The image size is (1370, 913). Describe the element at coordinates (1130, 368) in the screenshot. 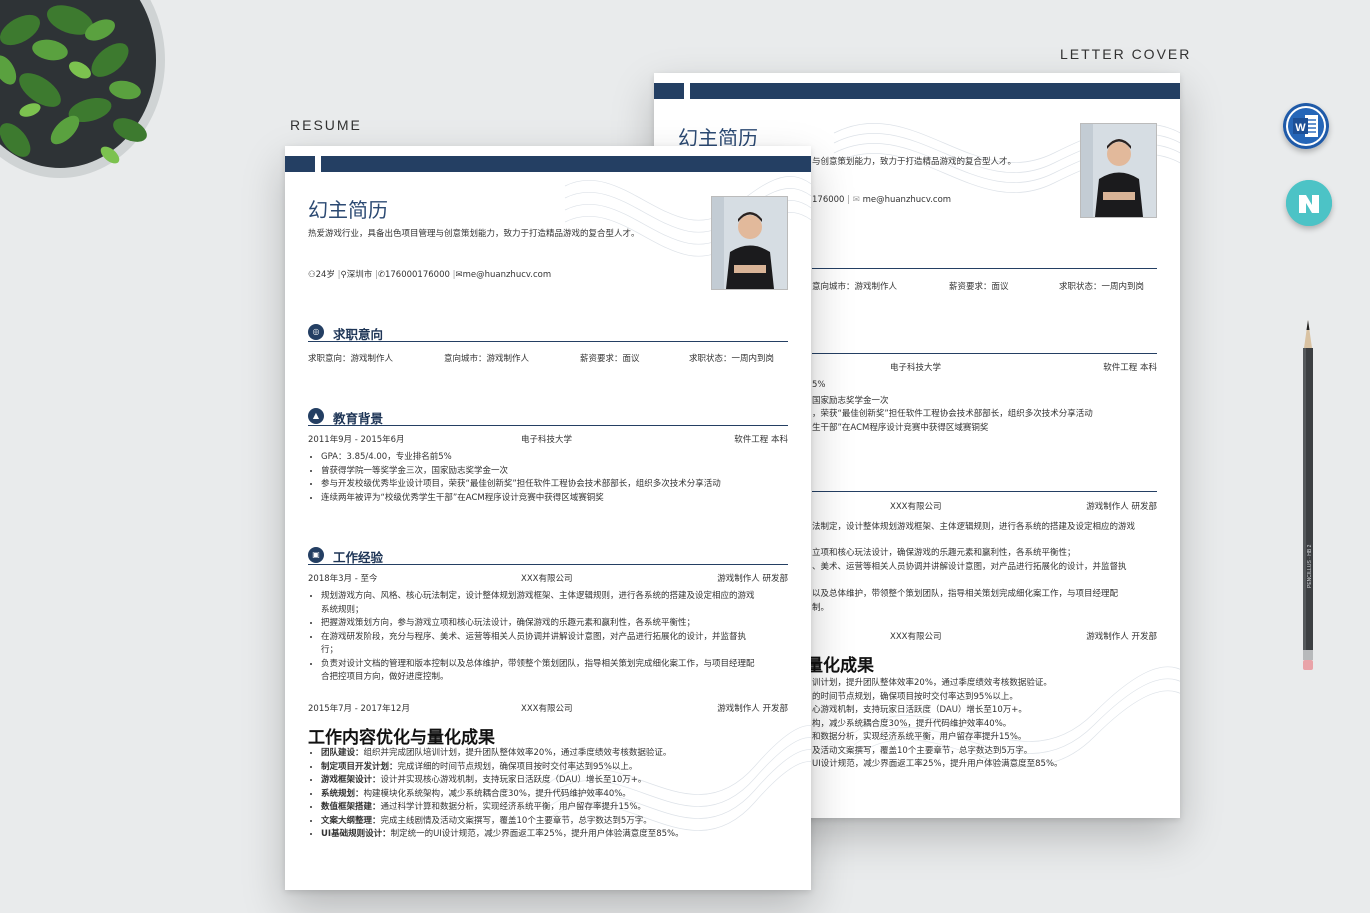

I see `cover-major: 软件工程 本科` at that location.